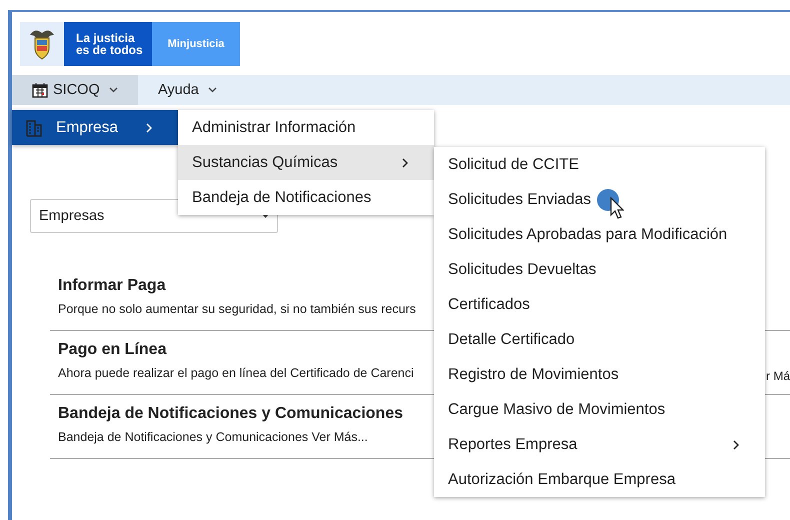 Image resolution: width=790 pixels, height=520 pixels. I want to click on menu-item: Reportes Empresa, so click(599, 444).